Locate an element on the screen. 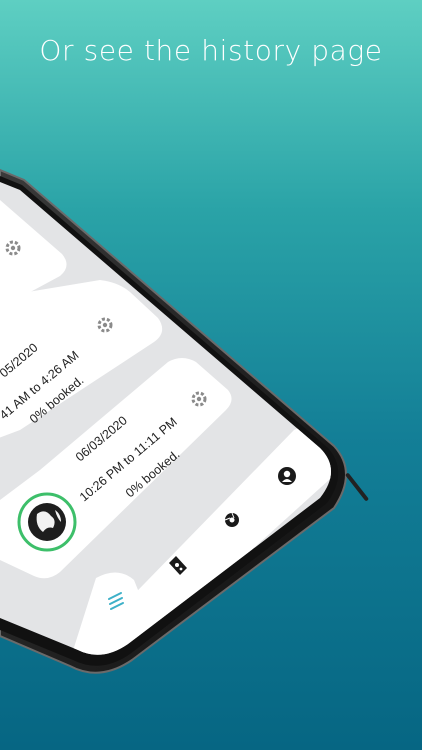 This screenshot has width=422, height=750. nav-profile is located at coordinates (287, 476).